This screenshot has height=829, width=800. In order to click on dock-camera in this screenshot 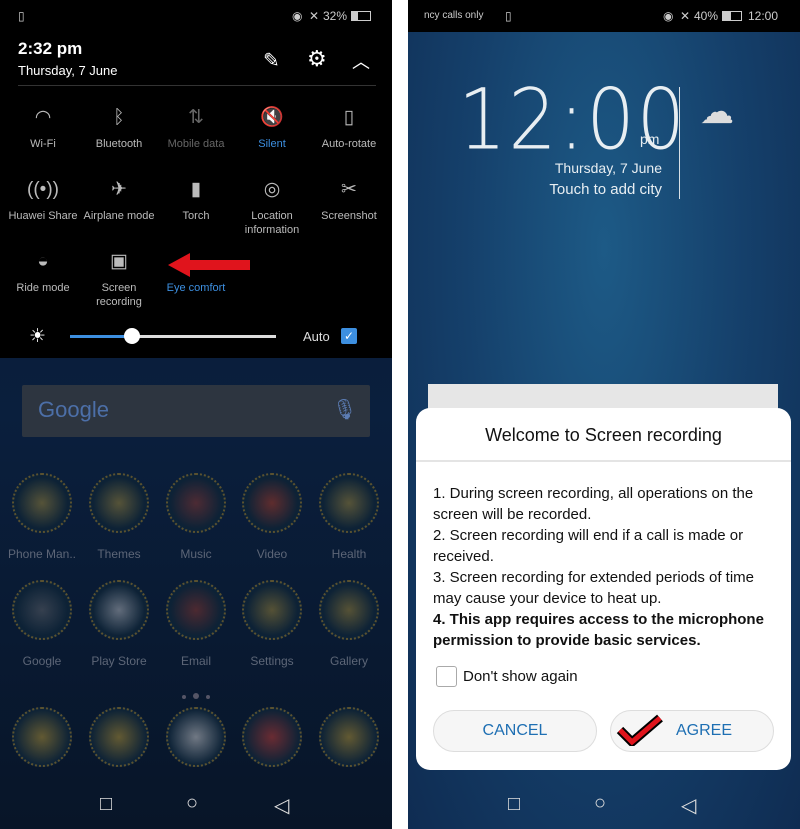, I will do `click(349, 737)`.